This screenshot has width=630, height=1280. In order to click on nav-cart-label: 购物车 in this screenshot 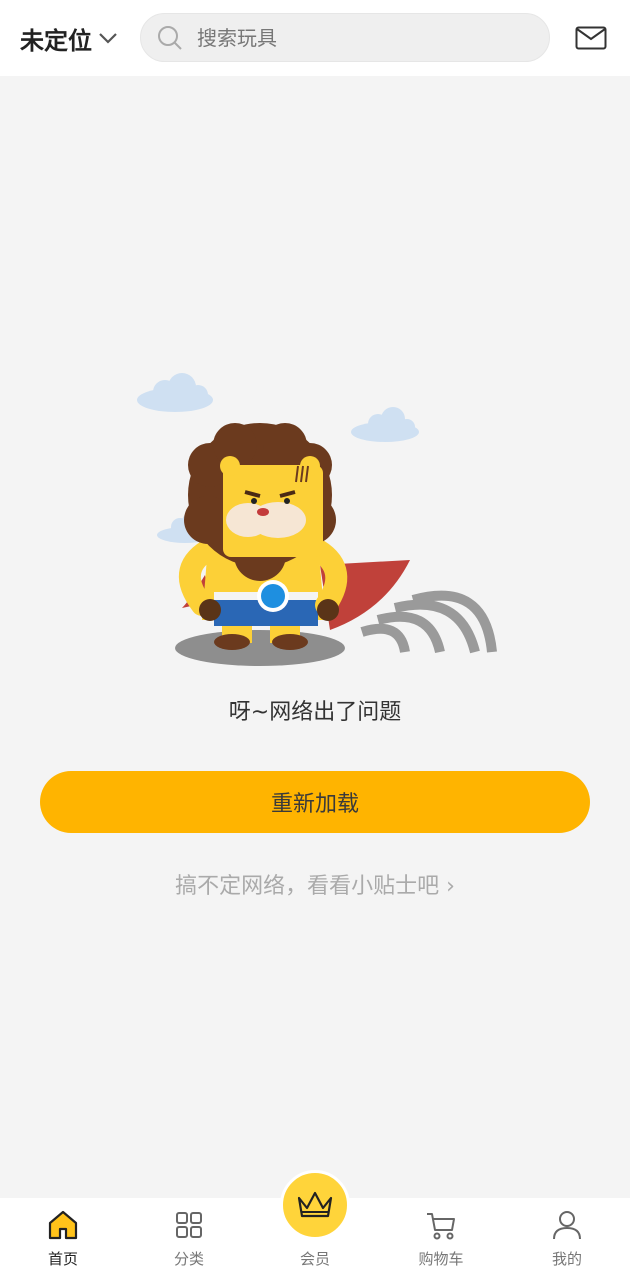, I will do `click(441, 1259)`.